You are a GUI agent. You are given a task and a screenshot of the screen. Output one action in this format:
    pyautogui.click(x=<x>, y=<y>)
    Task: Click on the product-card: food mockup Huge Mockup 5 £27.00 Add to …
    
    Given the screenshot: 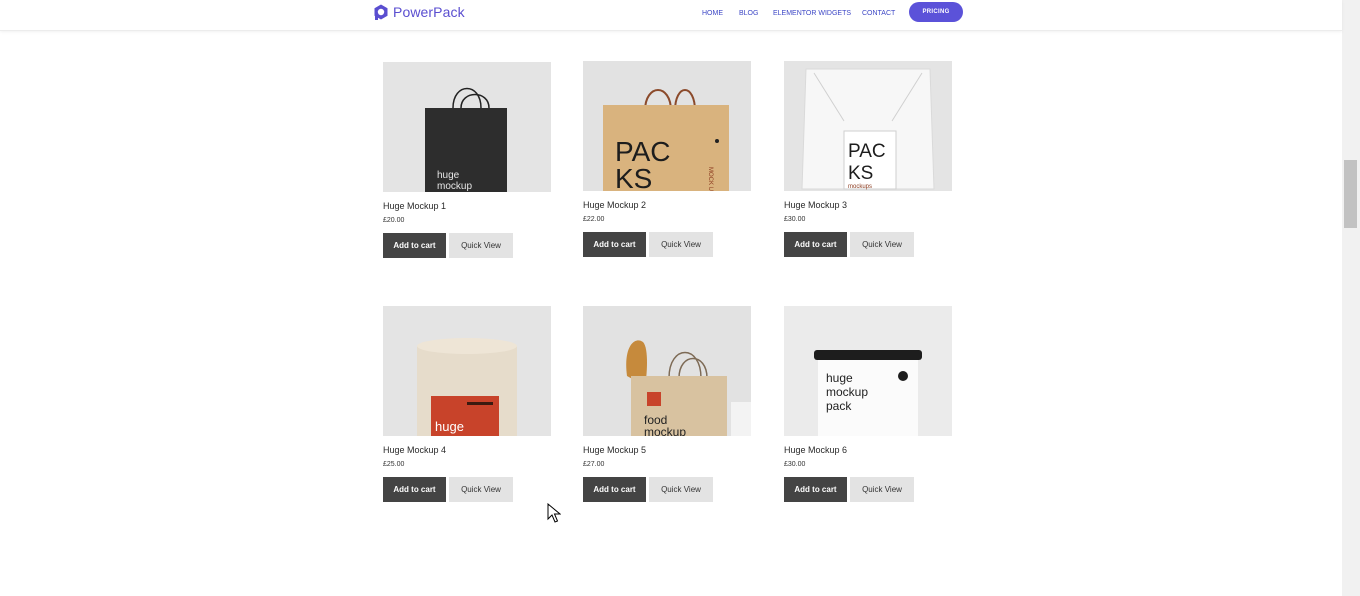 What is the action you would take?
    pyautogui.click(x=668, y=404)
    